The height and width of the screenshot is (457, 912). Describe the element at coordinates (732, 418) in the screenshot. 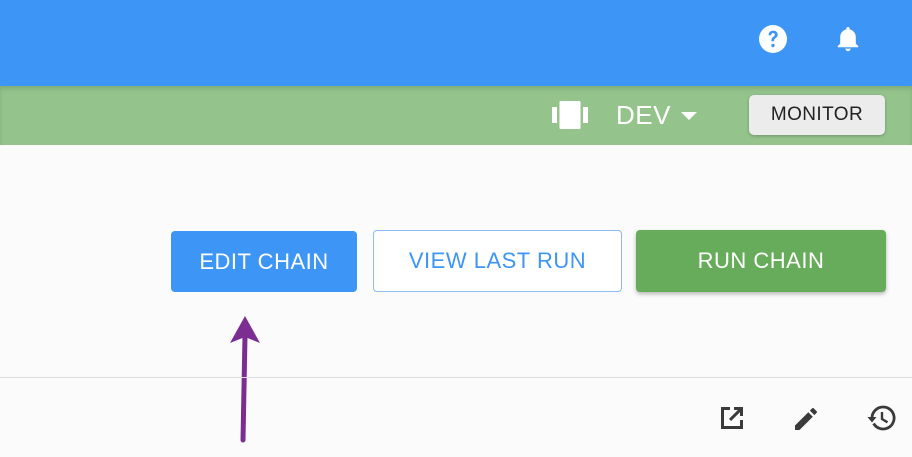

I see `open-in-new-icon` at that location.